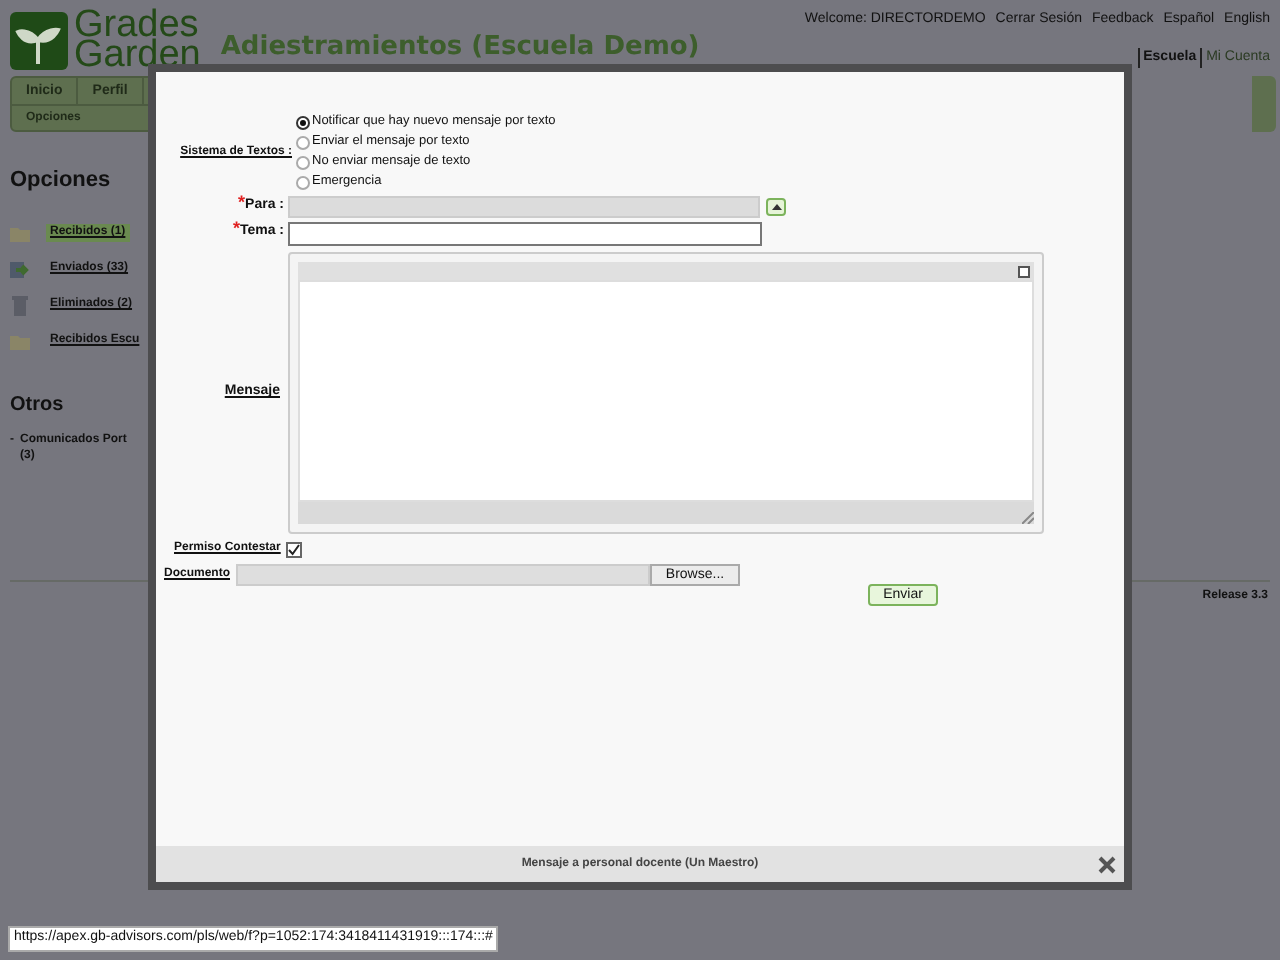 This screenshot has width=1280, height=960. What do you see at coordinates (524, 206) in the screenshot?
I see `recipient-field` at bounding box center [524, 206].